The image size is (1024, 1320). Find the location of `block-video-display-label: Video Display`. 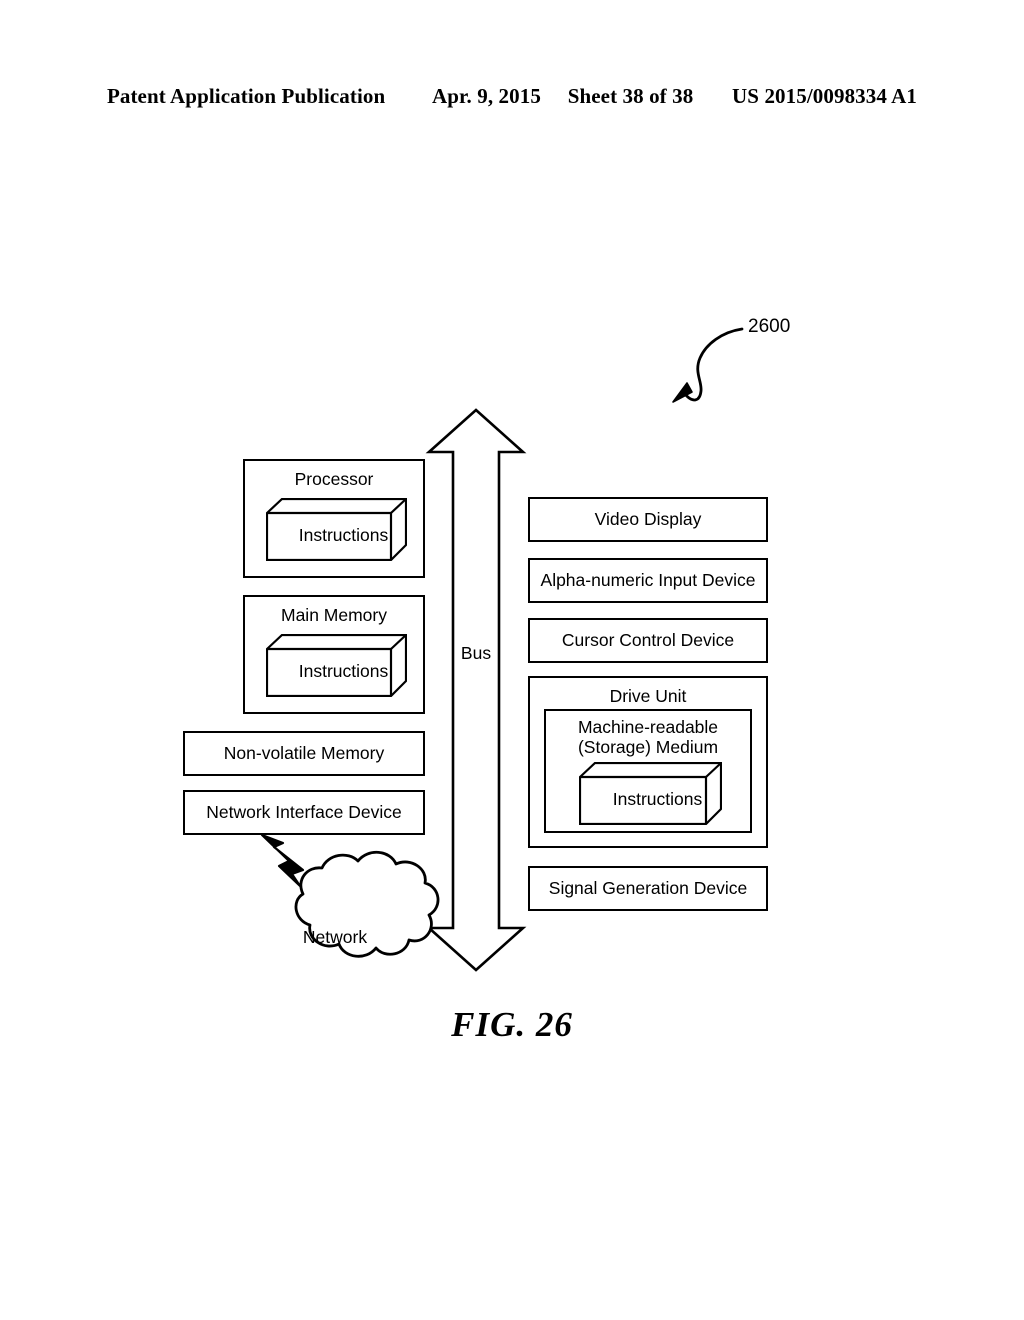

block-video-display-label: Video Display is located at coordinates (648, 519).